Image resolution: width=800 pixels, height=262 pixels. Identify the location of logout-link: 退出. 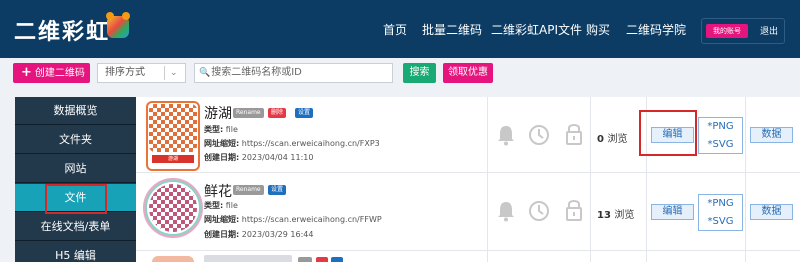
(769, 30).